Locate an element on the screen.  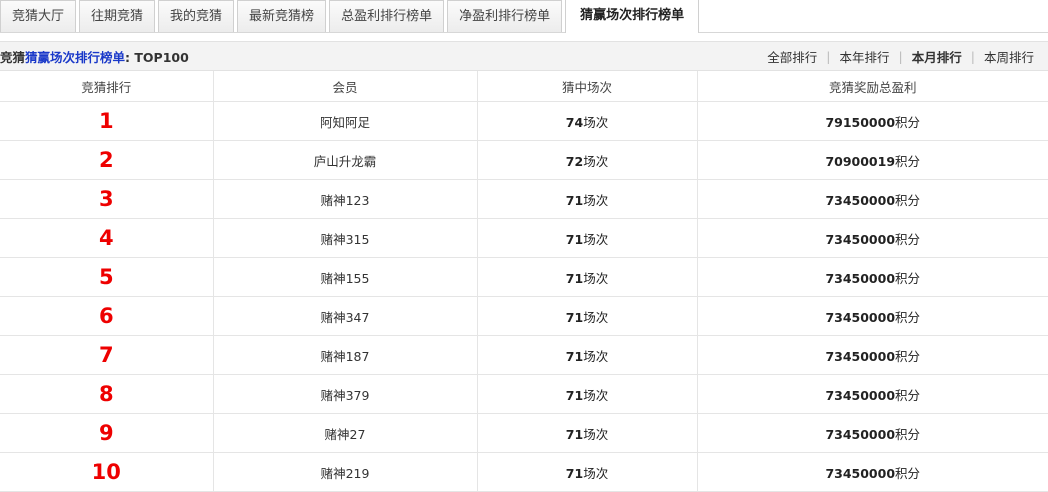
rank-cell: 5 is located at coordinates (107, 277).